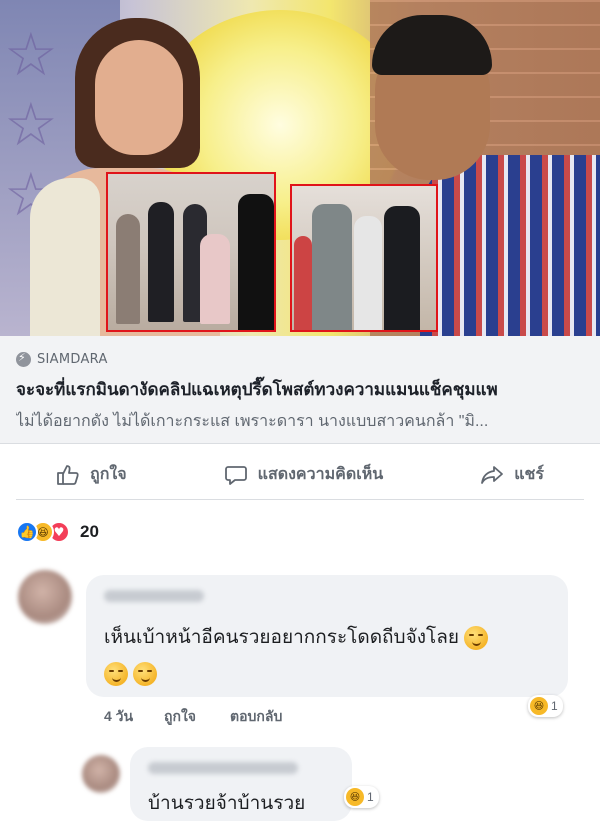 This screenshot has width=600, height=824. I want to click on reply-reaction-count: 1, so click(370, 797).